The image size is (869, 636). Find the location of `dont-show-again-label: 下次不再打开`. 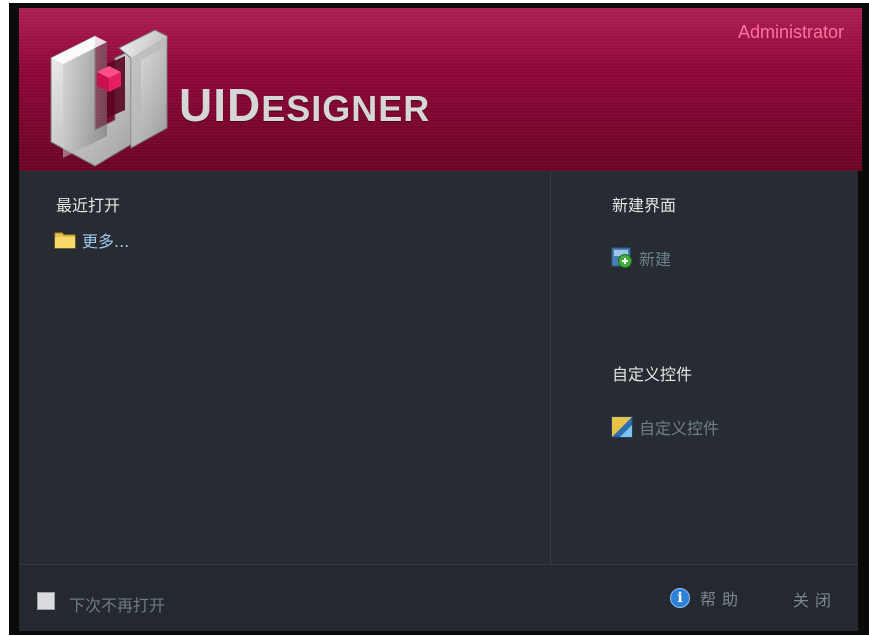

dont-show-again-label: 下次不再打开 is located at coordinates (117, 605).